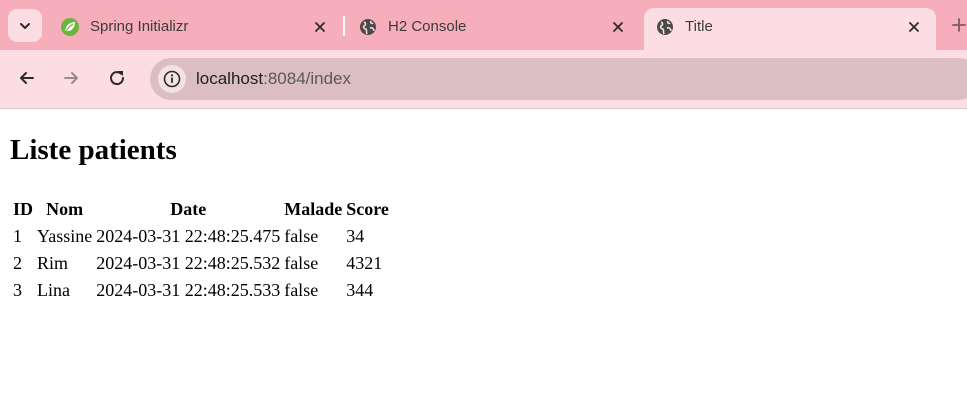 Image resolution: width=967 pixels, height=402 pixels. Describe the element at coordinates (198, 29) in the screenshot. I see `tab-spring-initializr: Spring Initializr` at that location.